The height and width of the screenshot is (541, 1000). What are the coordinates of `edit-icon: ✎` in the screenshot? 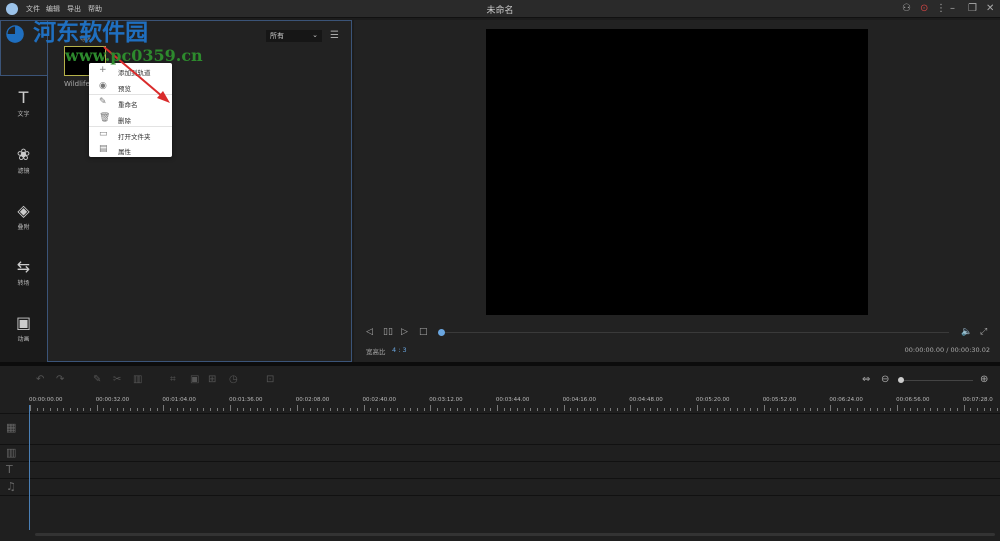 It's located at (97, 379).